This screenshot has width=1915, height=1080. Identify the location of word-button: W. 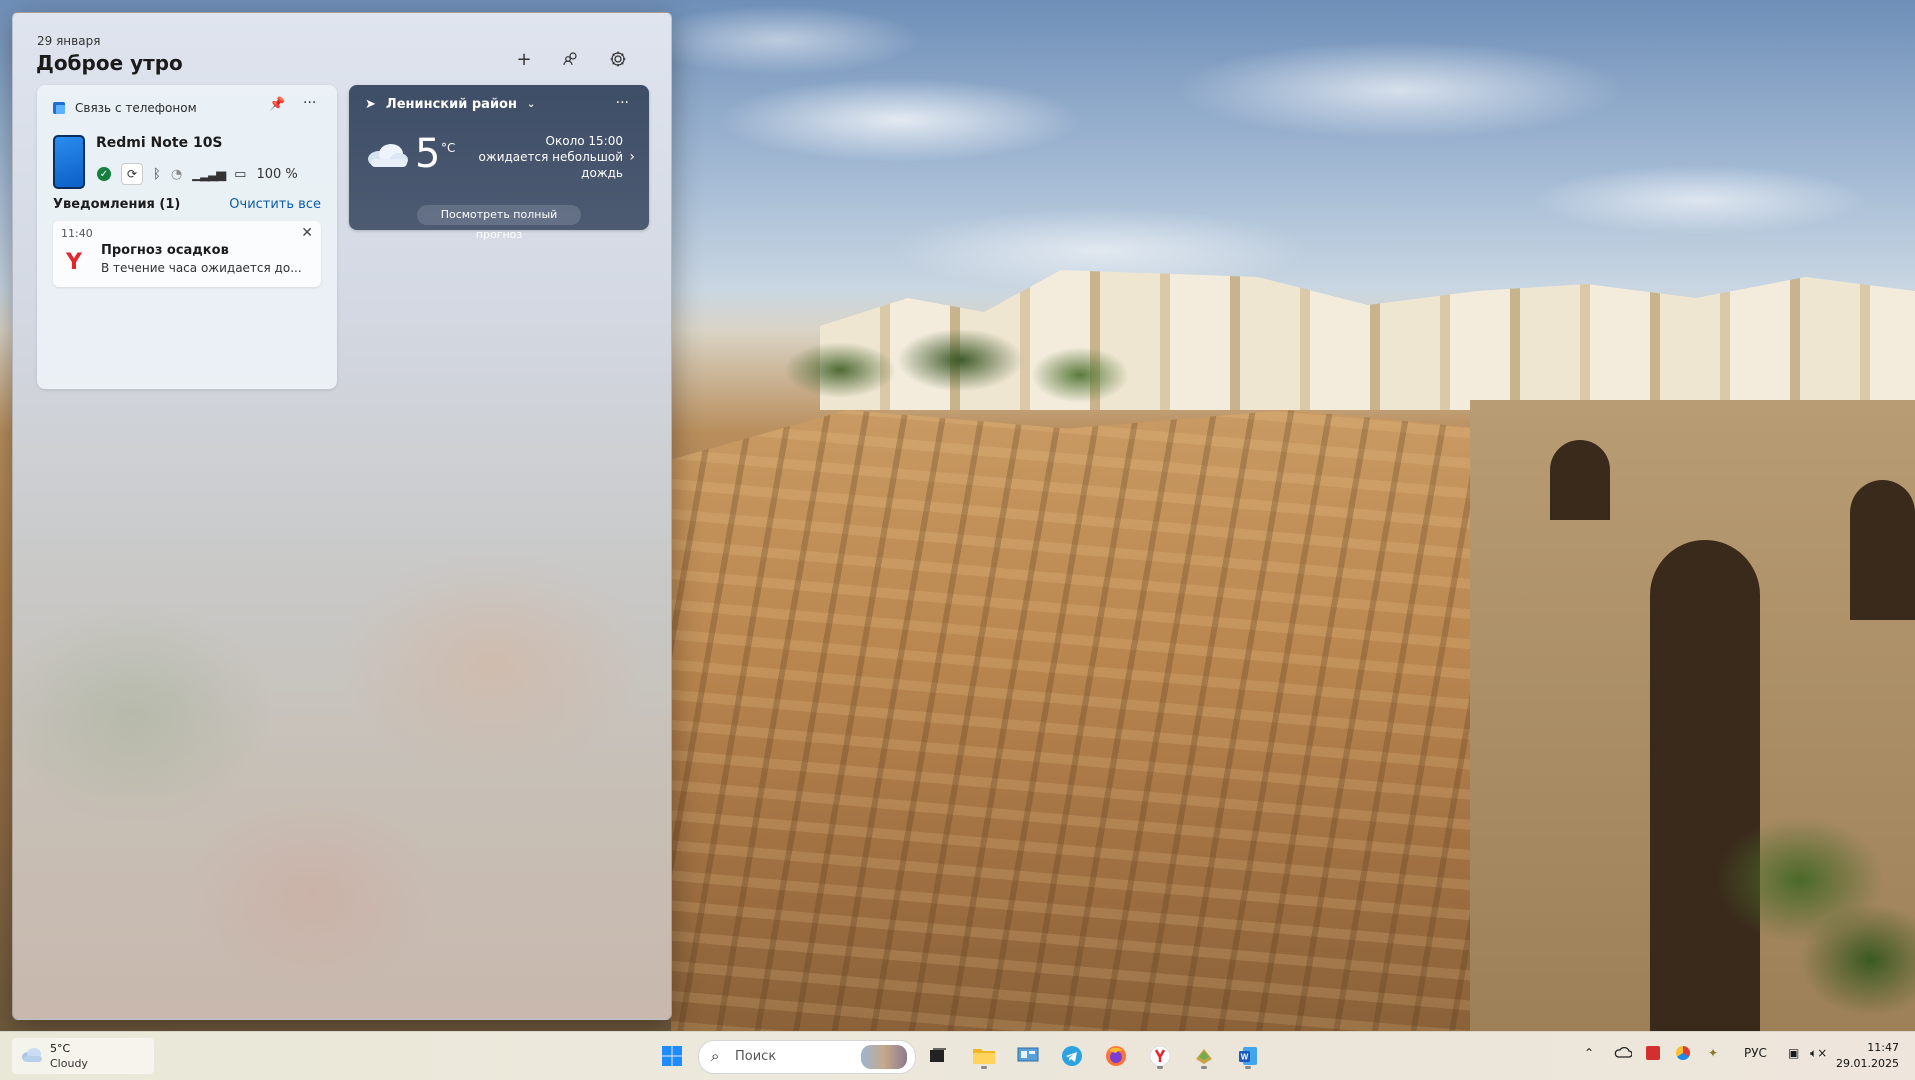
(1248, 1056).